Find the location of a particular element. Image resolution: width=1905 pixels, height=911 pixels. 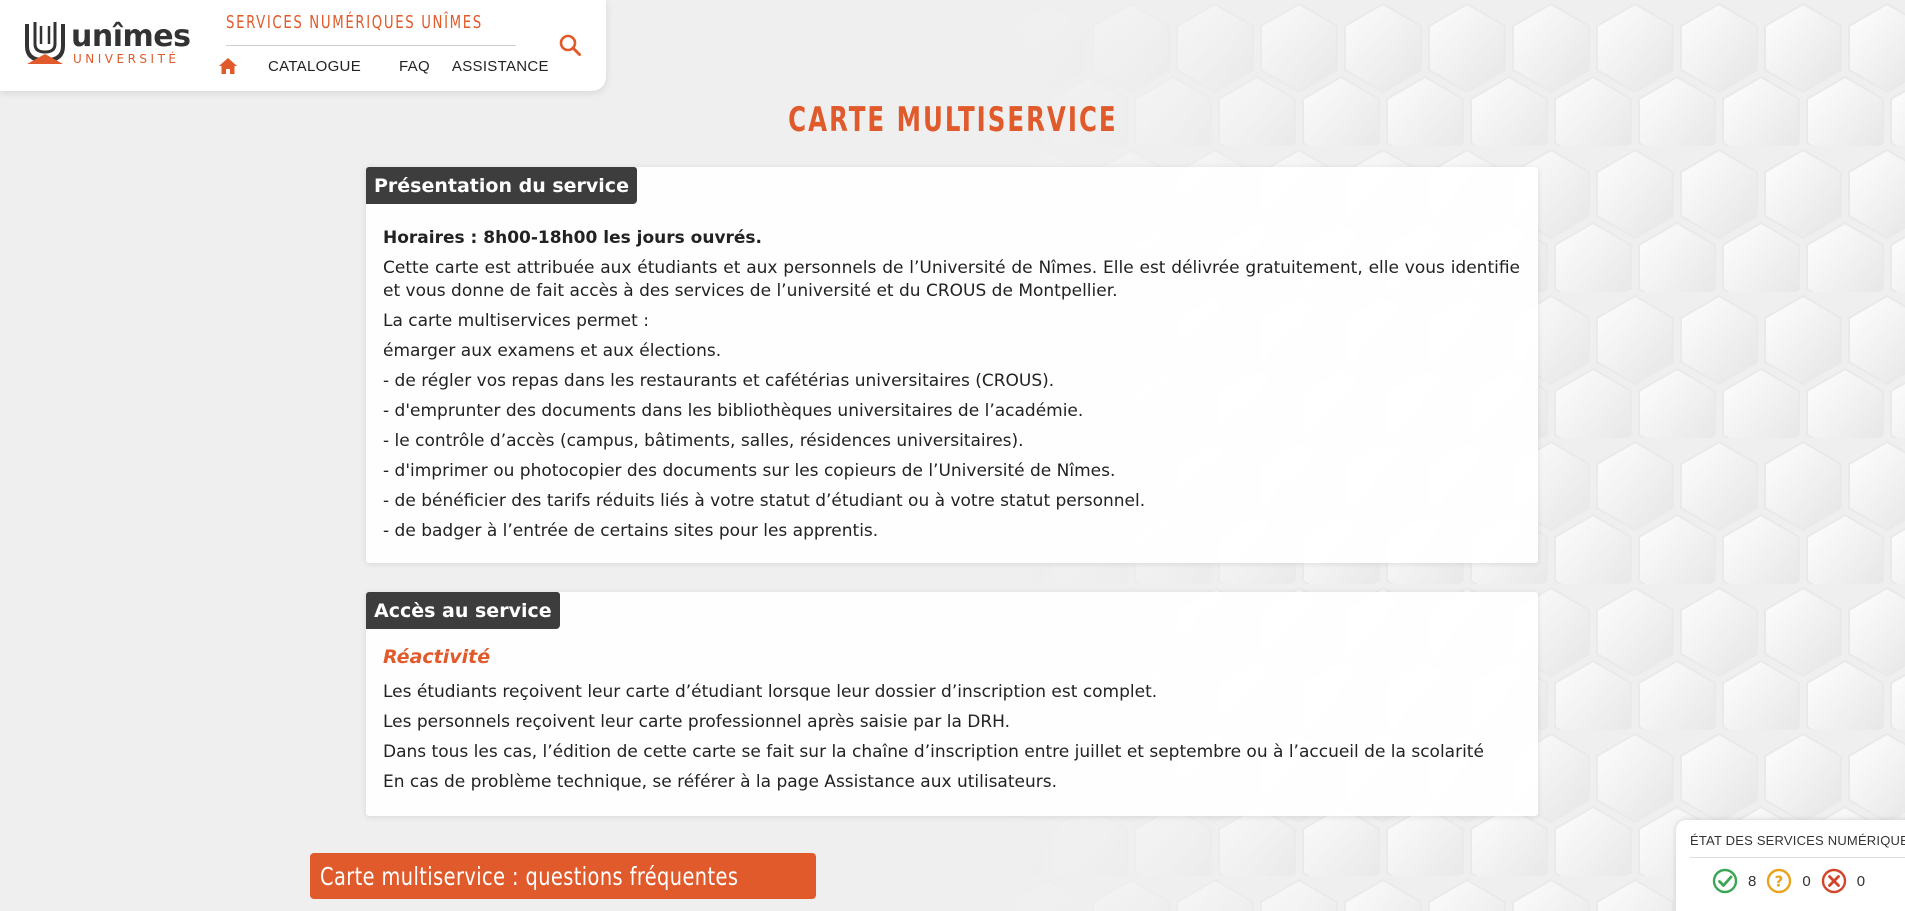

main-nav: CATALOGUE FAQ ASSISTANCE is located at coordinates (402, 66).